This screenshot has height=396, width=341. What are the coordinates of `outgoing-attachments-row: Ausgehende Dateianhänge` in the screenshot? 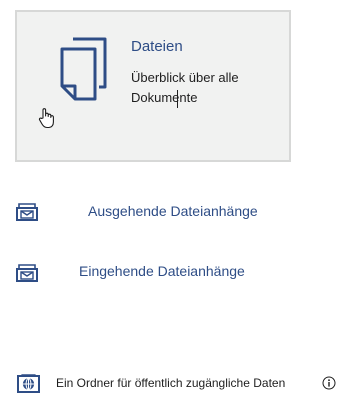 It's located at (170, 212).